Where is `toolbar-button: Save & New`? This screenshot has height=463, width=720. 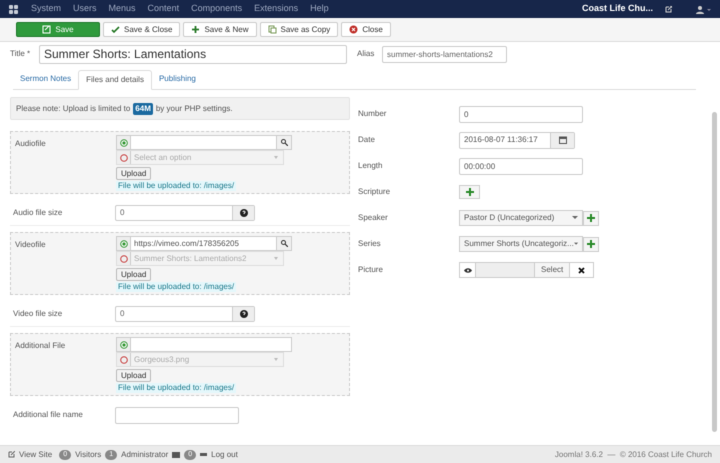
toolbar-button: Save & New is located at coordinates (219, 29).